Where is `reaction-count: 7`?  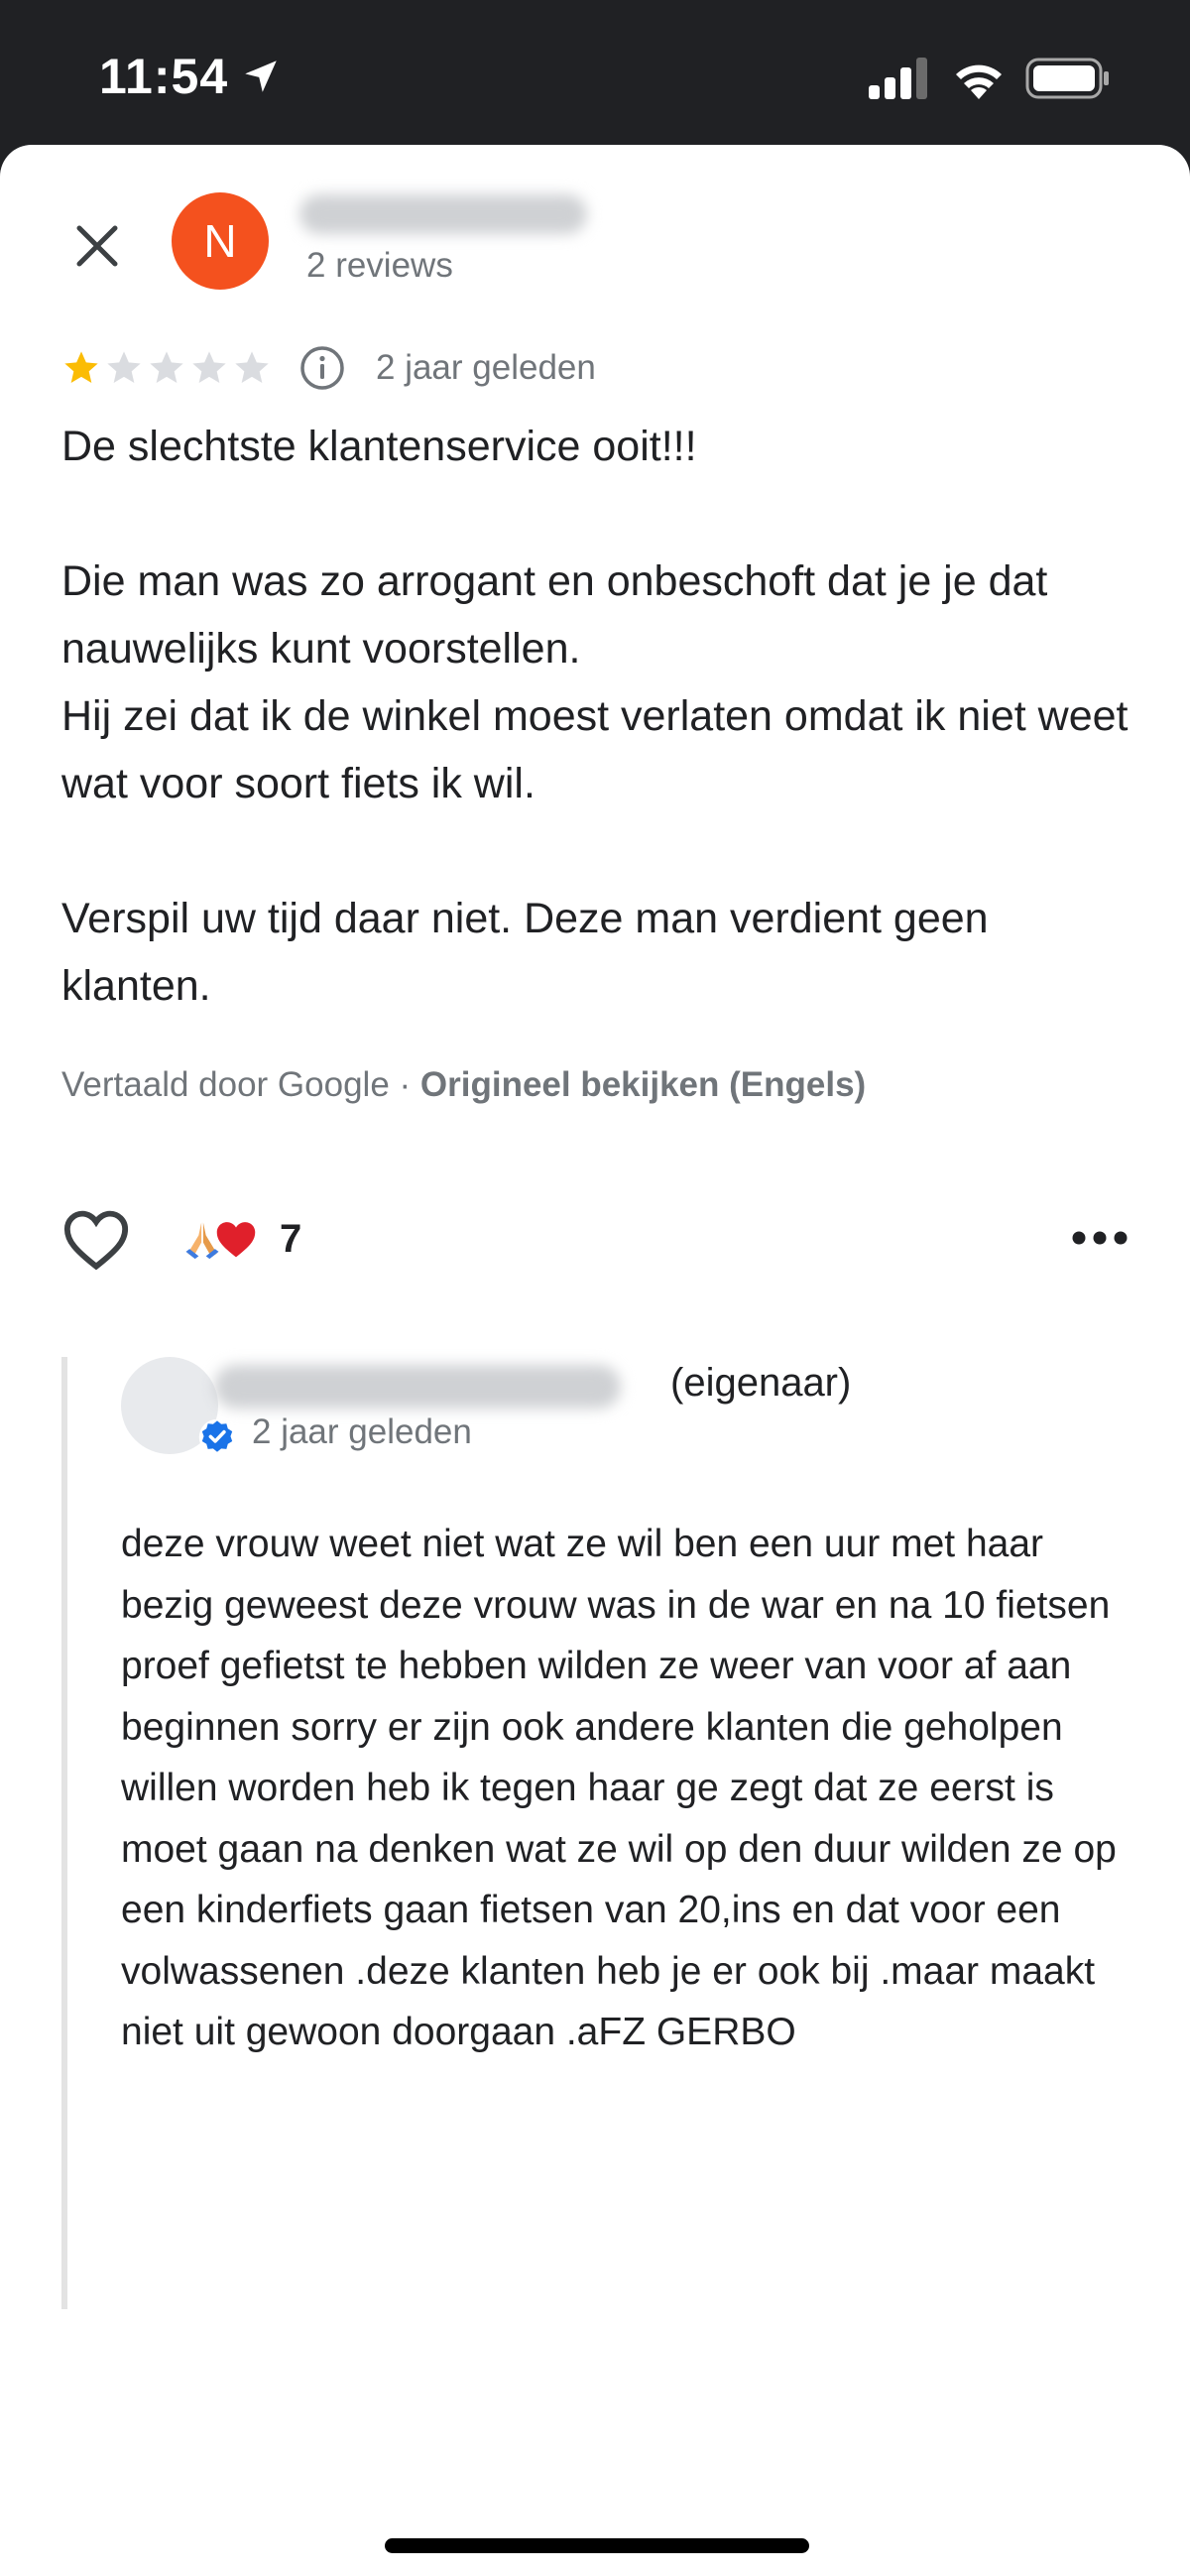 reaction-count: 7 is located at coordinates (291, 1238).